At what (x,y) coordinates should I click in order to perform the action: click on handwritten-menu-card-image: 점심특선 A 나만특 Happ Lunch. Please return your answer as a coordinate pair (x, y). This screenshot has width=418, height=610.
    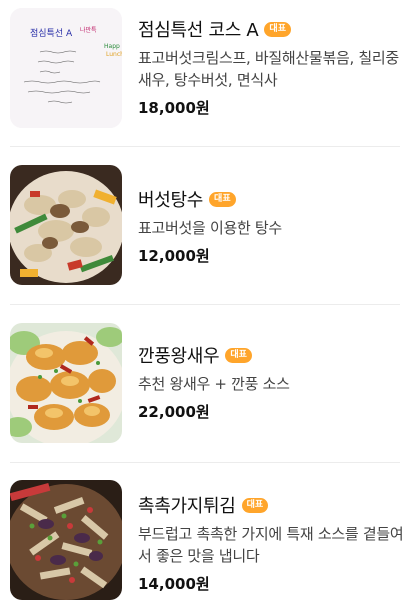
    Looking at the image, I should click on (66, 68).